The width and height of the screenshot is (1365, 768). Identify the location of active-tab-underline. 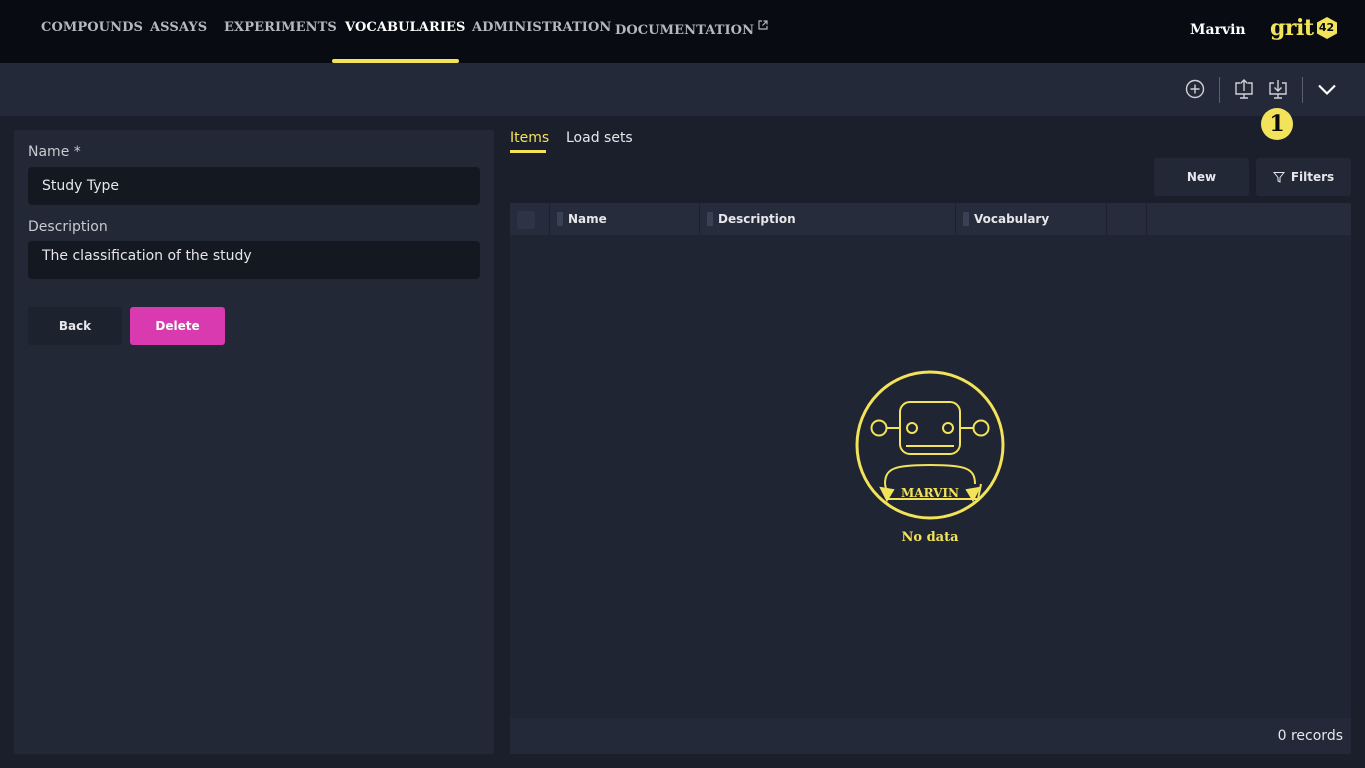
(528, 151).